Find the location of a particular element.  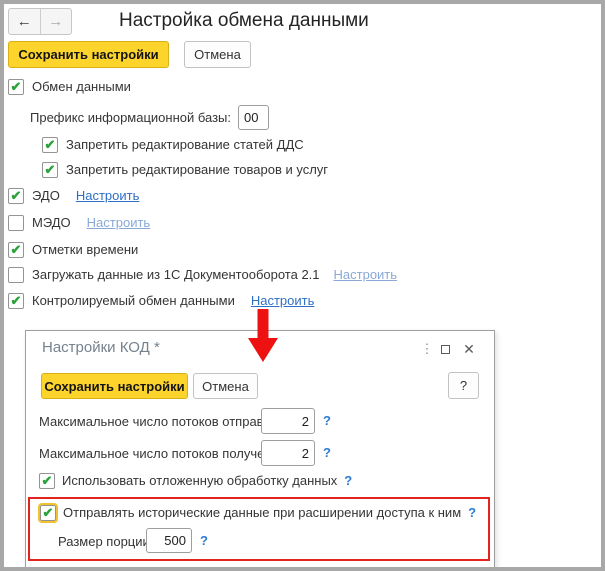

checkbox-controlled-exchange: ✔ is located at coordinates (16, 300).